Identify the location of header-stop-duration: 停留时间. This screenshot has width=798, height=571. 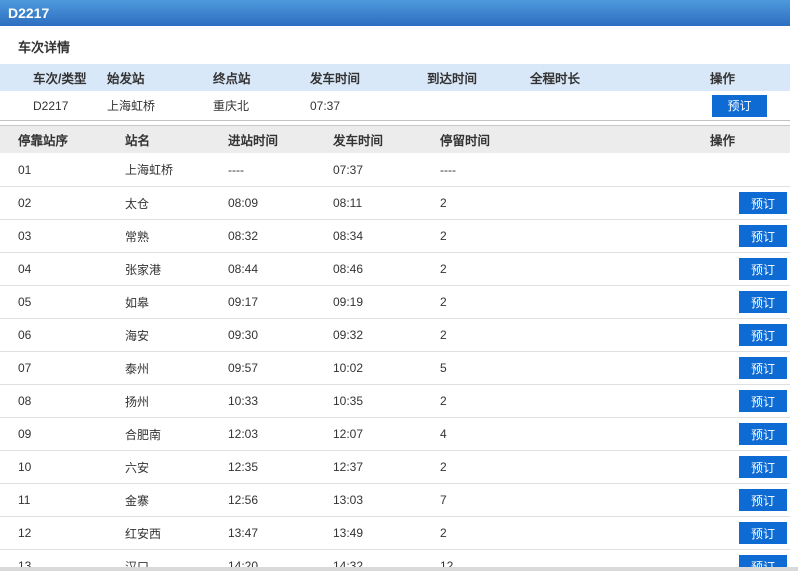
(465, 141).